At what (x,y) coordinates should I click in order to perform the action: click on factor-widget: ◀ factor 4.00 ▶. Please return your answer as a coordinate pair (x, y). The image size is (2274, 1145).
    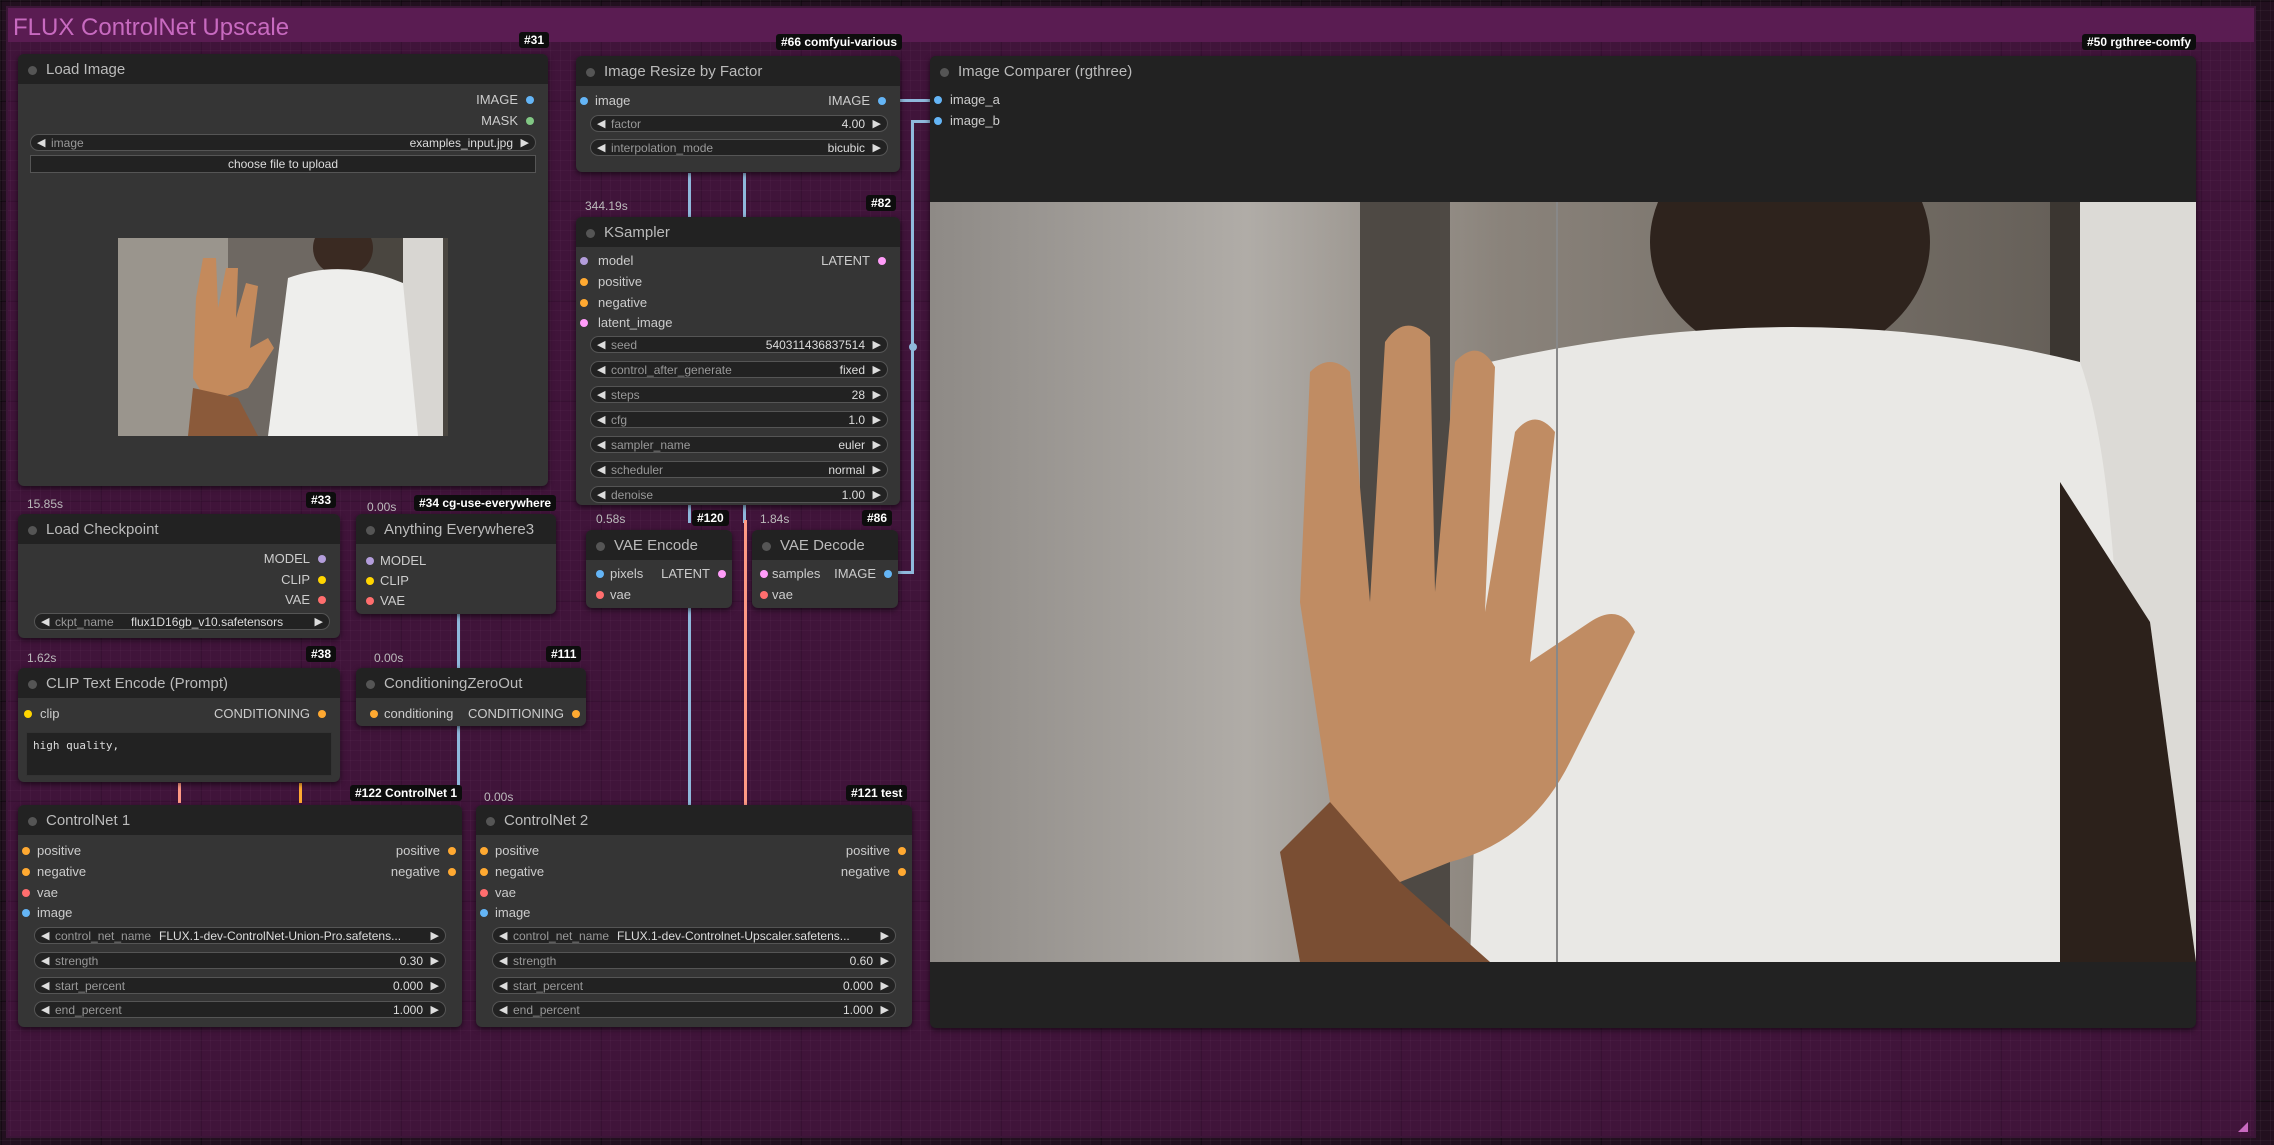
    Looking at the image, I should click on (739, 123).